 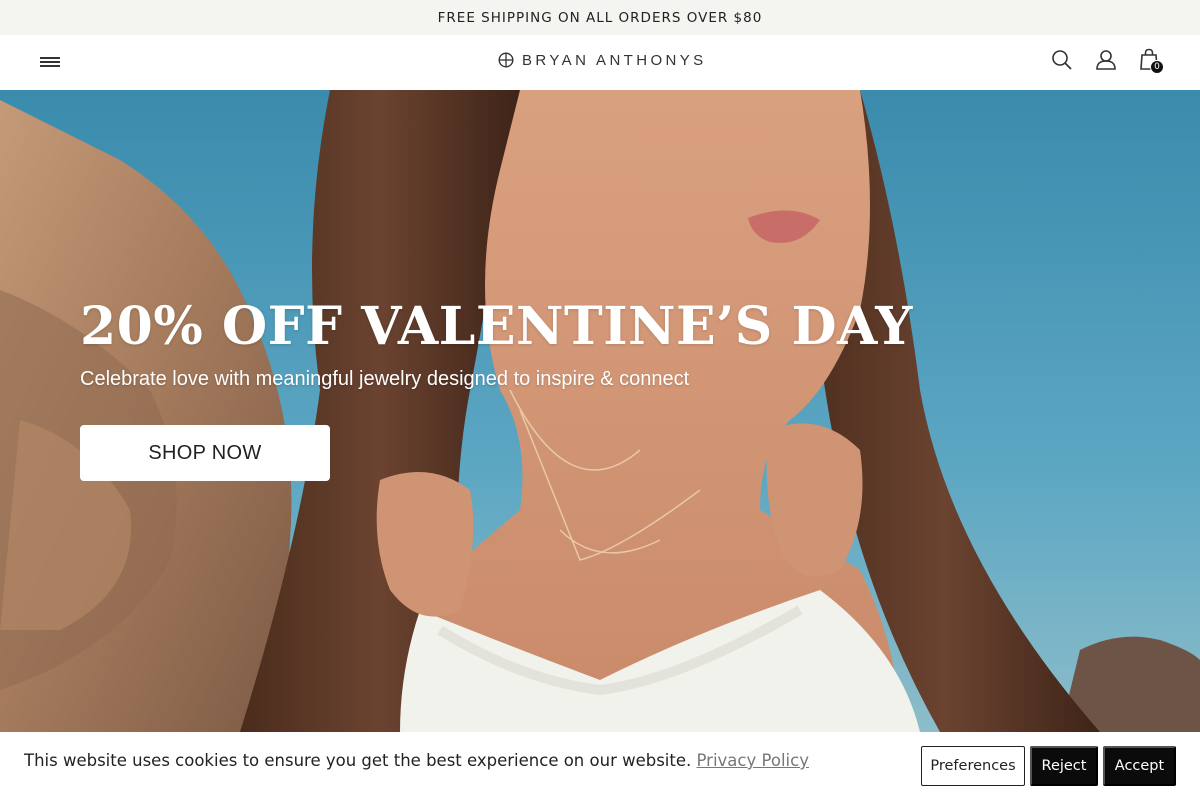 I want to click on search-icon, so click(x=1062, y=60).